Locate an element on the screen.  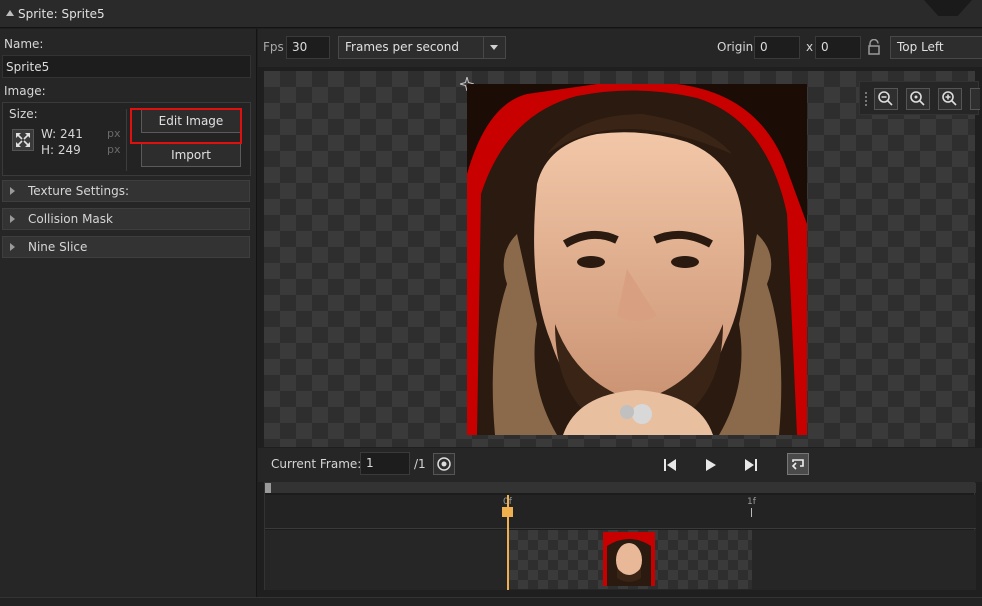
import-button: Import is located at coordinates (191, 155).